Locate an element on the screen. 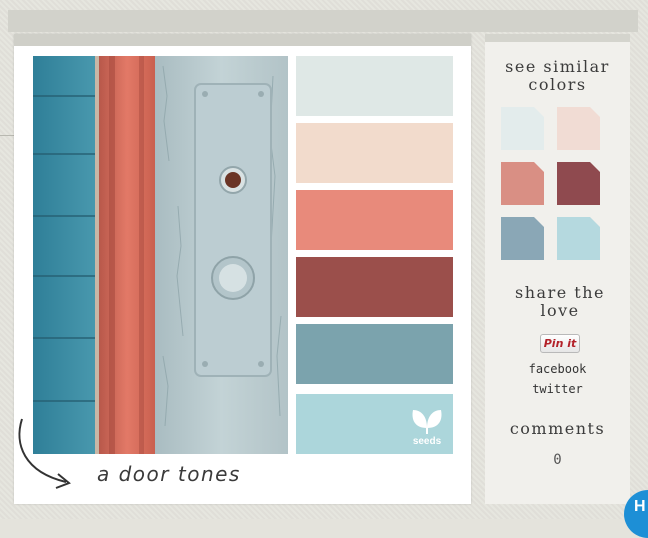 The height and width of the screenshot is (538, 648). see-similar-heading: see similar colors is located at coordinates (557, 75).